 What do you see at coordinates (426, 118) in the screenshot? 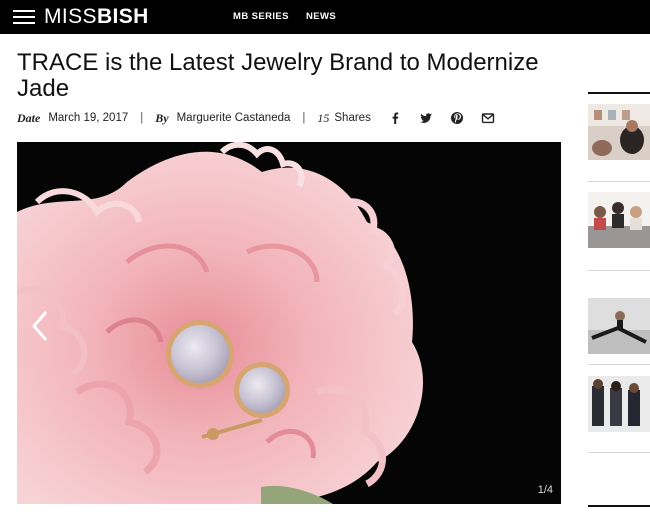
I see `twitter-icon` at bounding box center [426, 118].